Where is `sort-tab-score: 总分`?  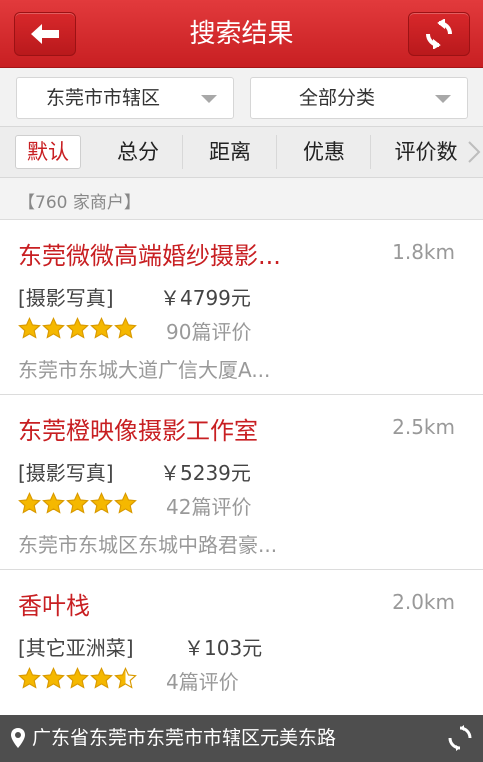
sort-tab-score: 总分 is located at coordinates (138, 152).